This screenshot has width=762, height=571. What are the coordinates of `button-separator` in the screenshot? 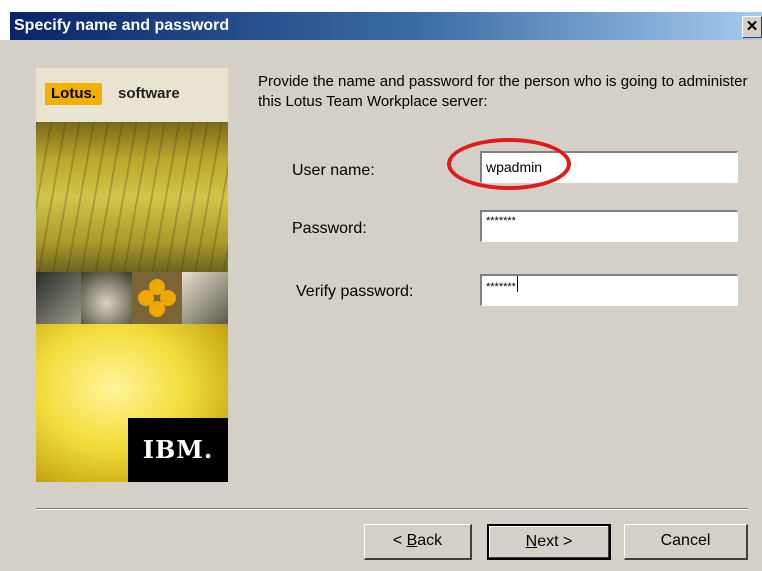 It's located at (392, 509).